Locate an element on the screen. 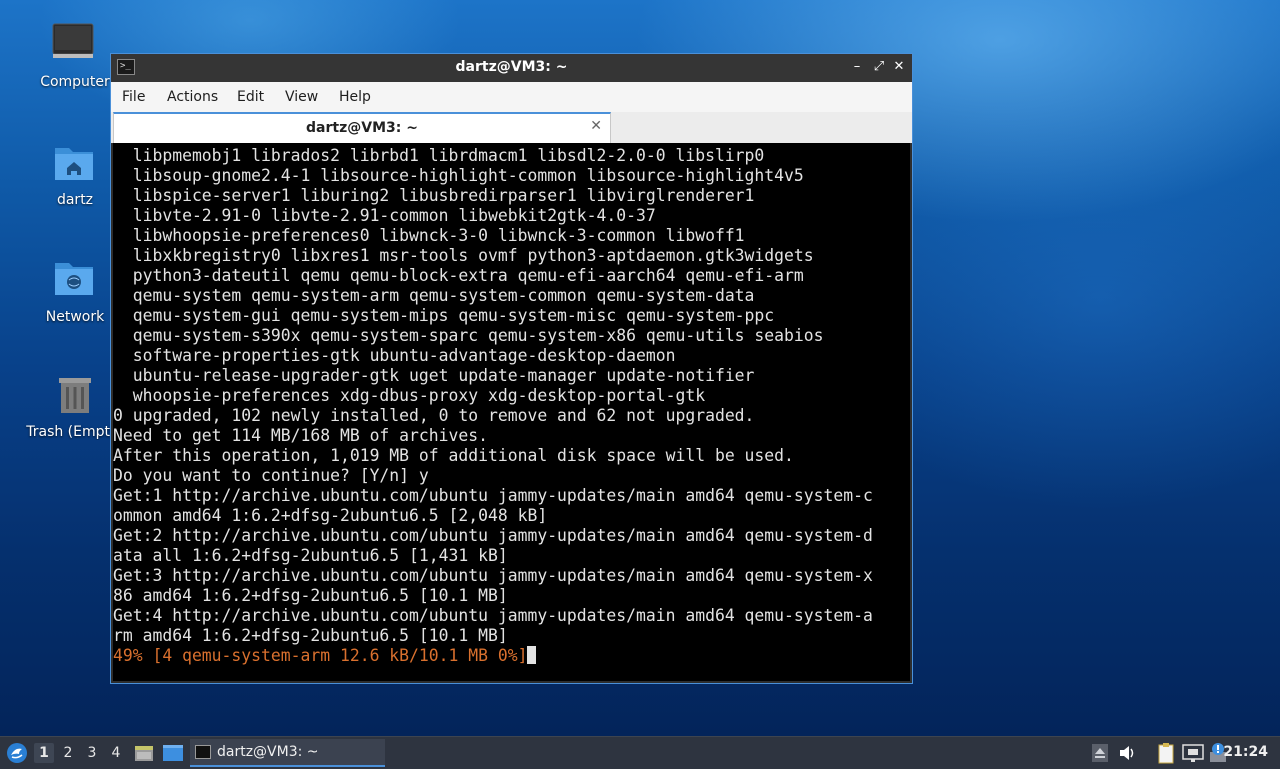 This screenshot has width=1280, height=769. terminal-line: 86 amd64 1:6.2+dfsg-2ubuntu6.5 [10.1 MB] is located at coordinates (310, 595).